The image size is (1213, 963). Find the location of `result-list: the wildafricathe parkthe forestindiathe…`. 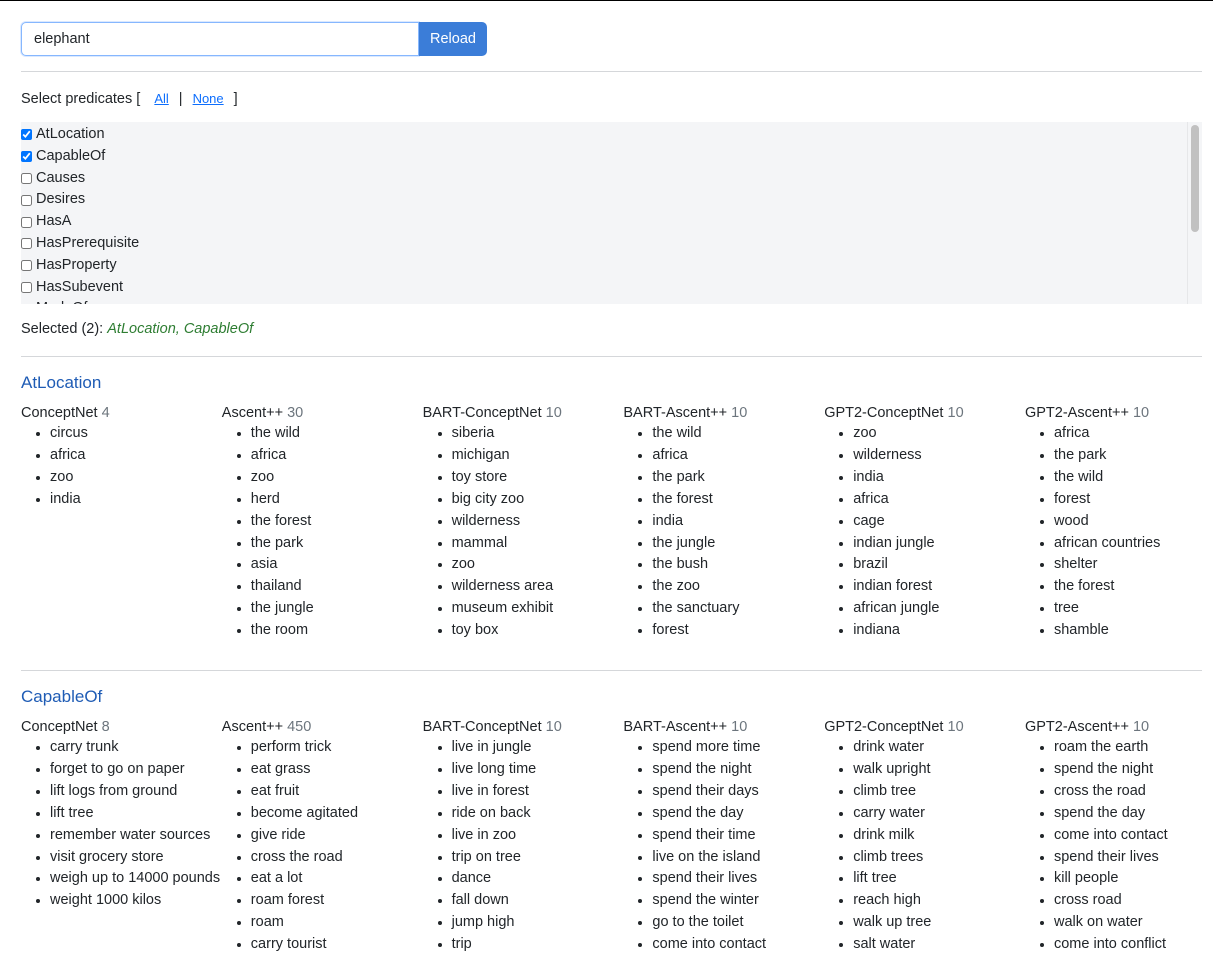

result-list: the wildafricathe parkthe forestindiathe… is located at coordinates (723, 532).